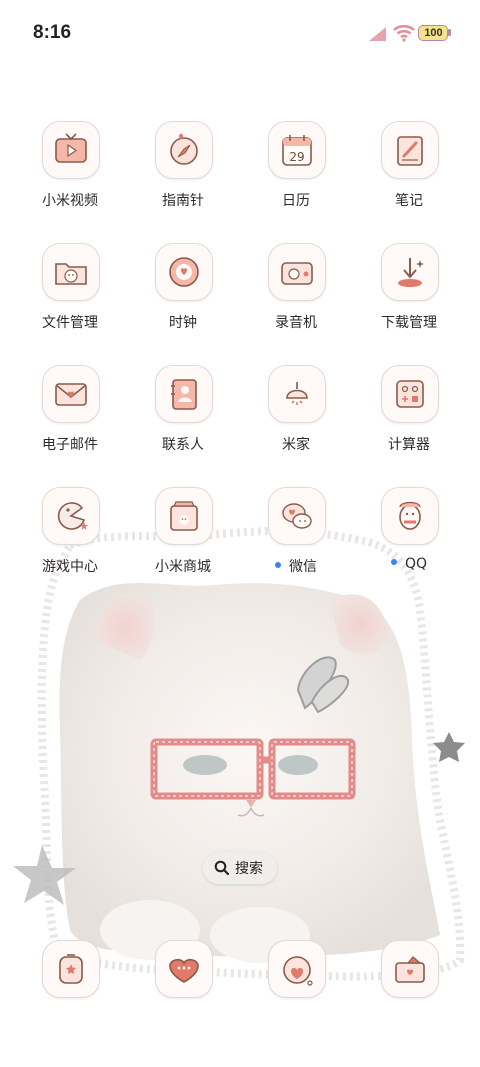  What do you see at coordinates (409, 201) in the screenshot?
I see `app-label: 笔记` at bounding box center [409, 201].